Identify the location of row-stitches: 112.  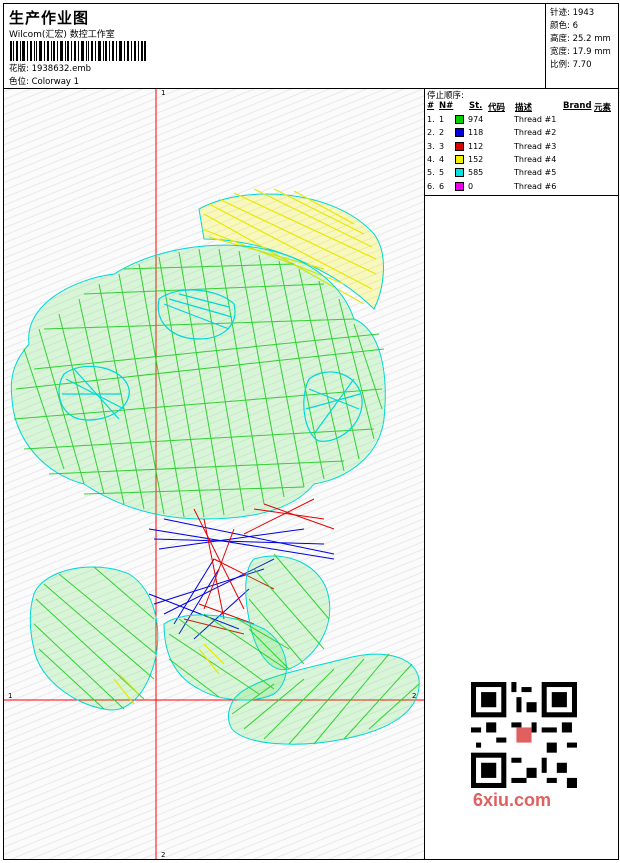
(476, 146).